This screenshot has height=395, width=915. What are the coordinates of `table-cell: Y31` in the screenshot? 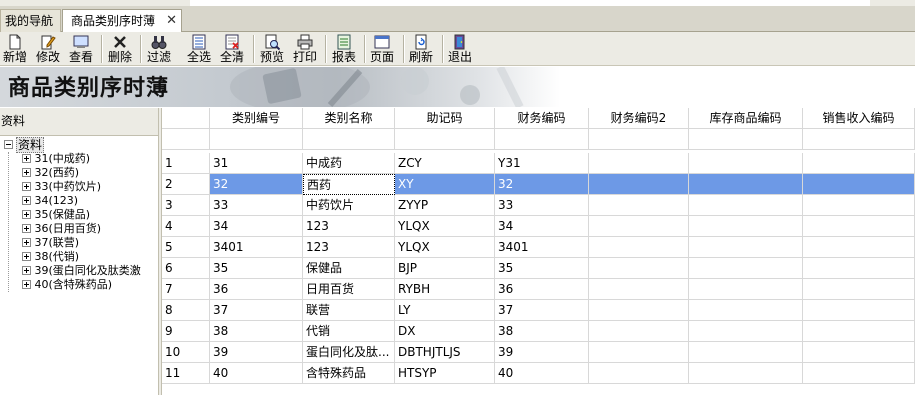 It's located at (542, 163).